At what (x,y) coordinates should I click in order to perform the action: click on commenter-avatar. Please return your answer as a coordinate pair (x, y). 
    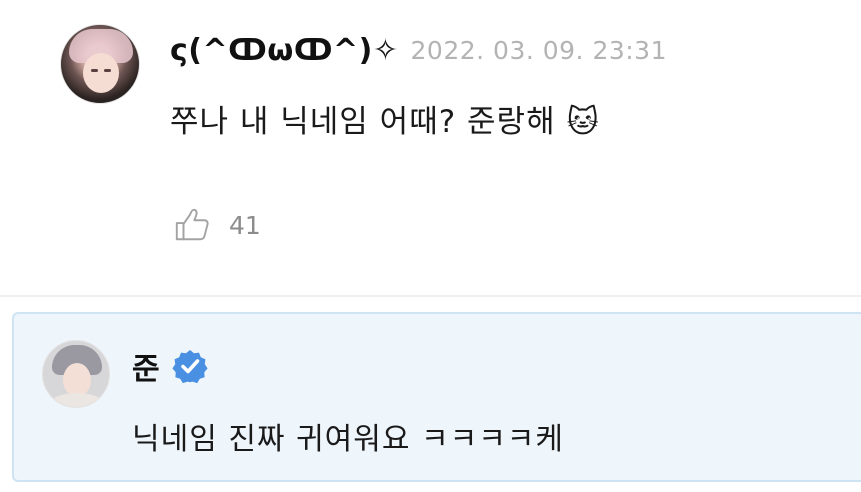
    Looking at the image, I should click on (100, 64).